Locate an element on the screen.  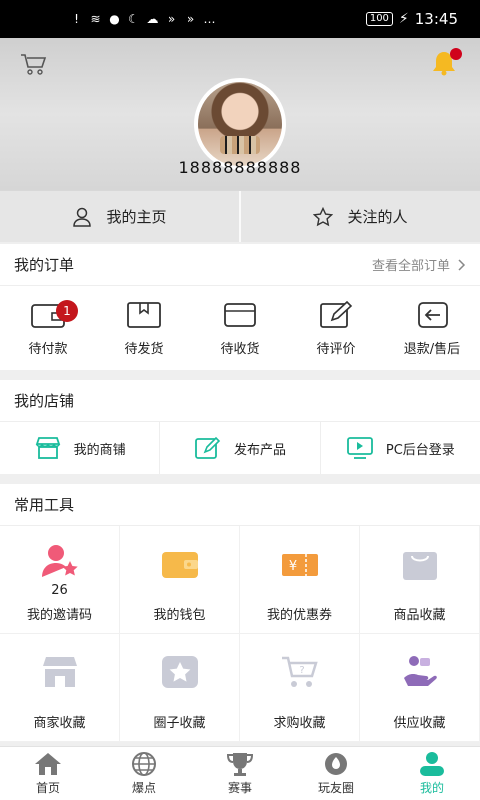
nav-home: 首页 is located at coordinates (48, 773).